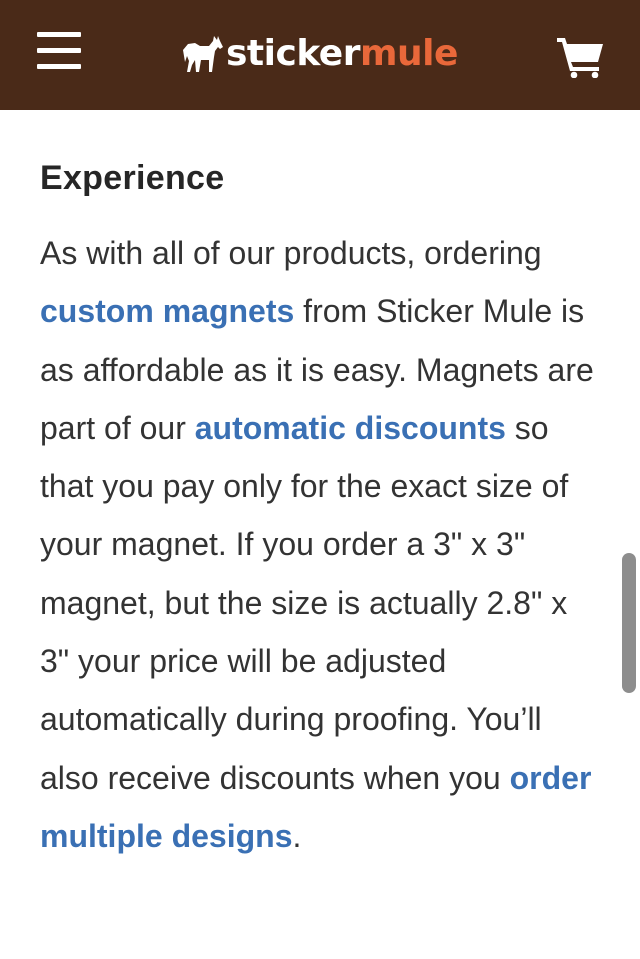 The height and width of the screenshot is (959, 640). Describe the element at coordinates (350, 428) in the screenshot. I see `automatic-discounts-link: automatic discounts` at that location.